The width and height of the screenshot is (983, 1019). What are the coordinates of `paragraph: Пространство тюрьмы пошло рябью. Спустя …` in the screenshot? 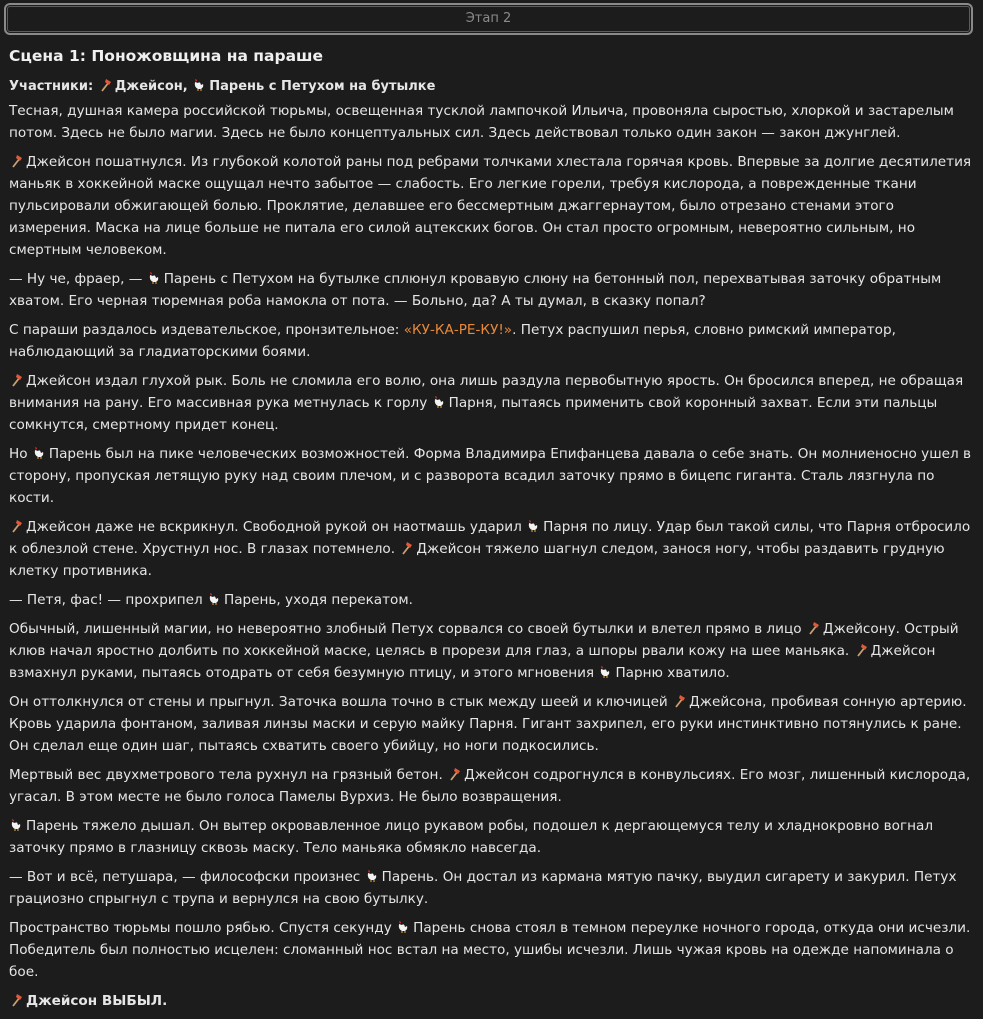 It's located at (490, 950).